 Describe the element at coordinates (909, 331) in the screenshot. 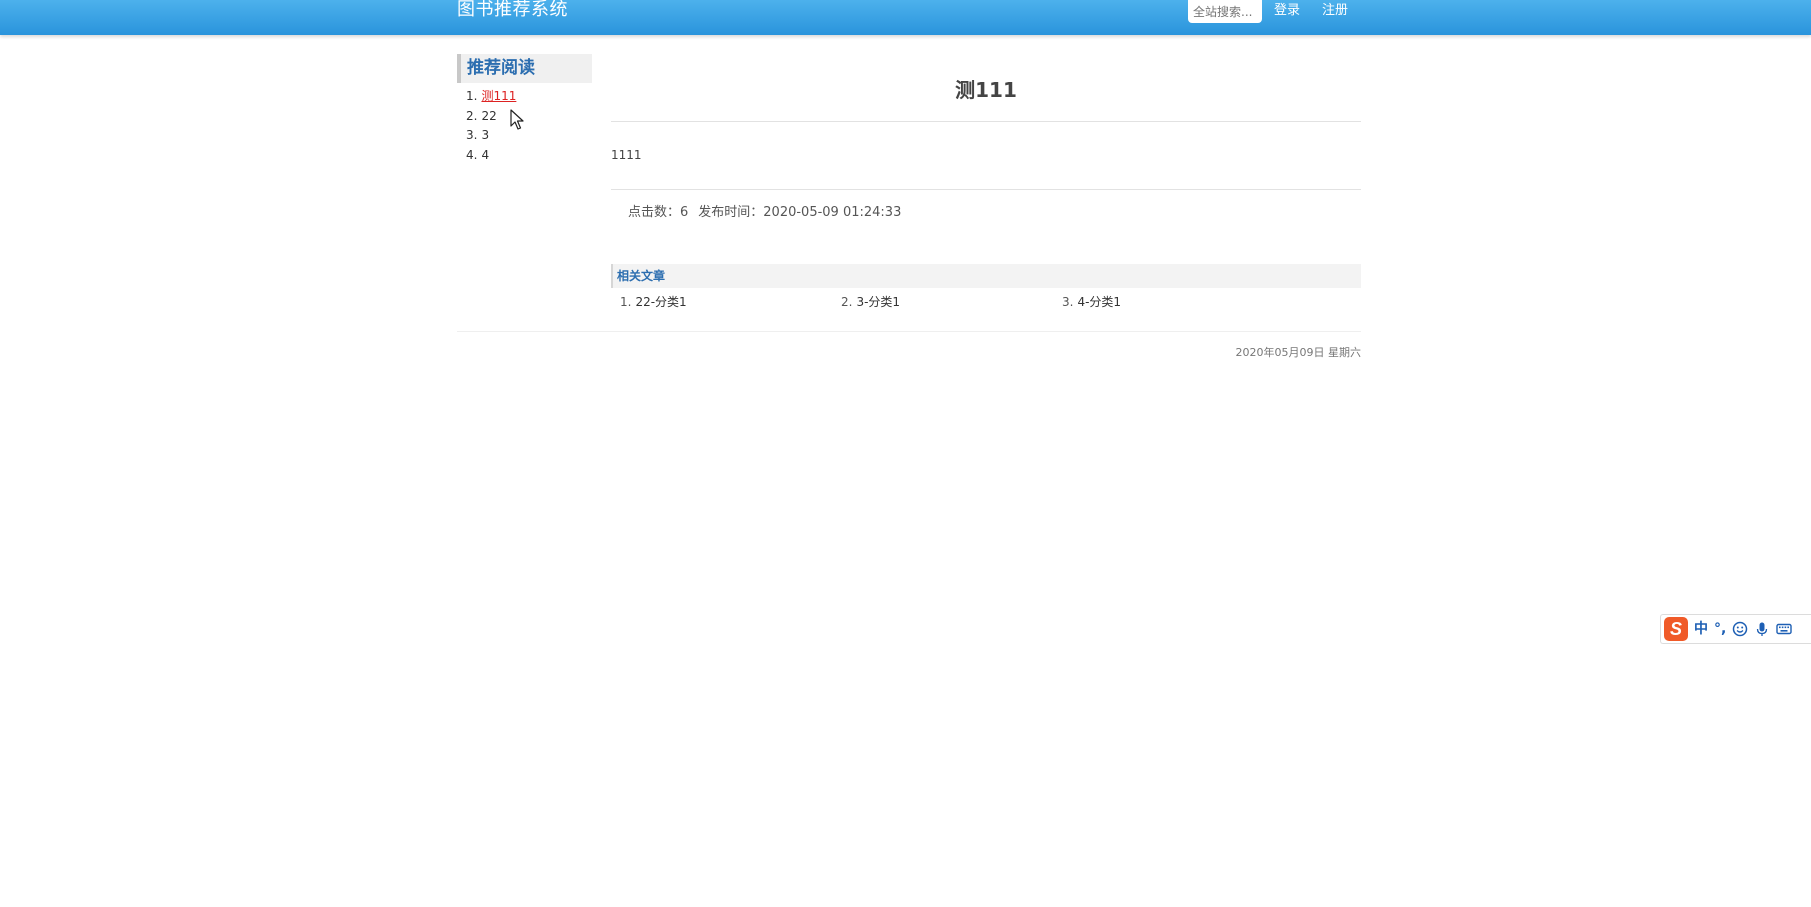

I see `footer-divider` at that location.